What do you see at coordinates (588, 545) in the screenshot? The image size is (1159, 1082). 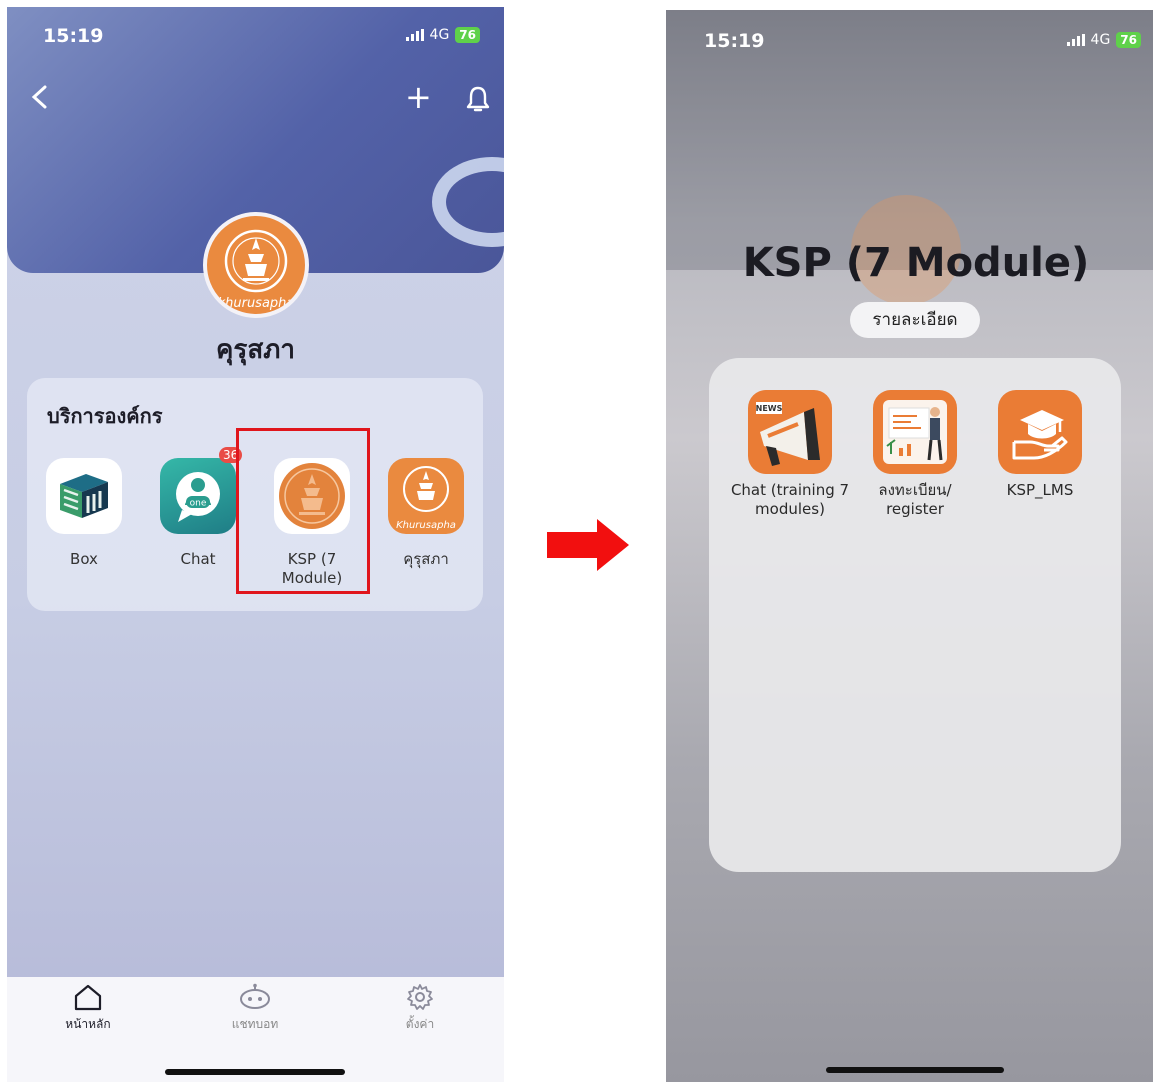 I see `arrow-right-icon` at bounding box center [588, 545].